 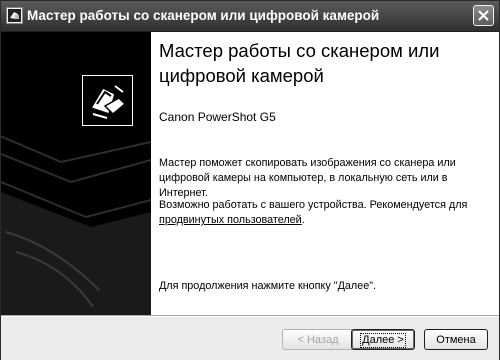 What do you see at coordinates (230, 220) in the screenshot?
I see `advanced-users-link: продвинутых пользователей` at bounding box center [230, 220].